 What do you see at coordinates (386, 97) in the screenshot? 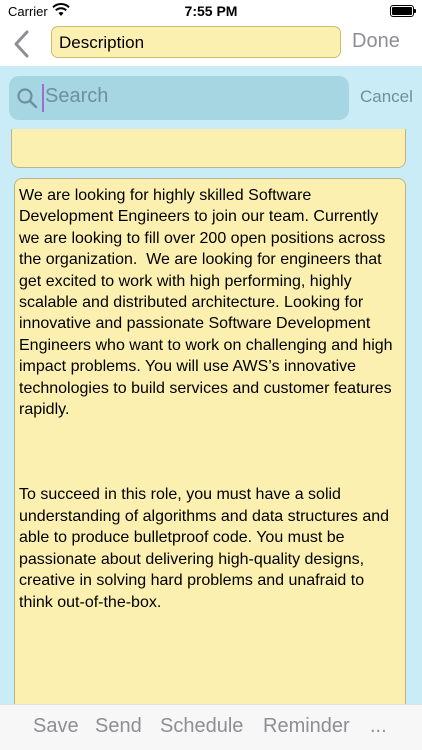
I see `cancel-button: Cancel` at bounding box center [386, 97].